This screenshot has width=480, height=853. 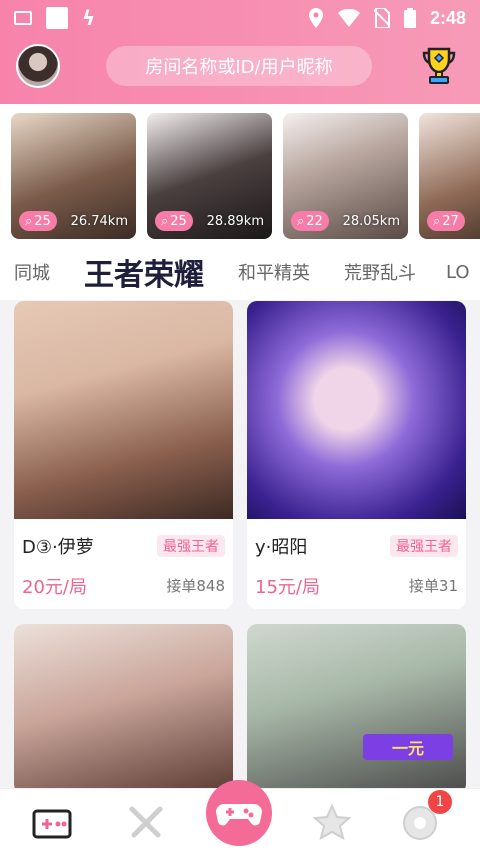 I want to click on battery-icon, so click(x=409, y=18).